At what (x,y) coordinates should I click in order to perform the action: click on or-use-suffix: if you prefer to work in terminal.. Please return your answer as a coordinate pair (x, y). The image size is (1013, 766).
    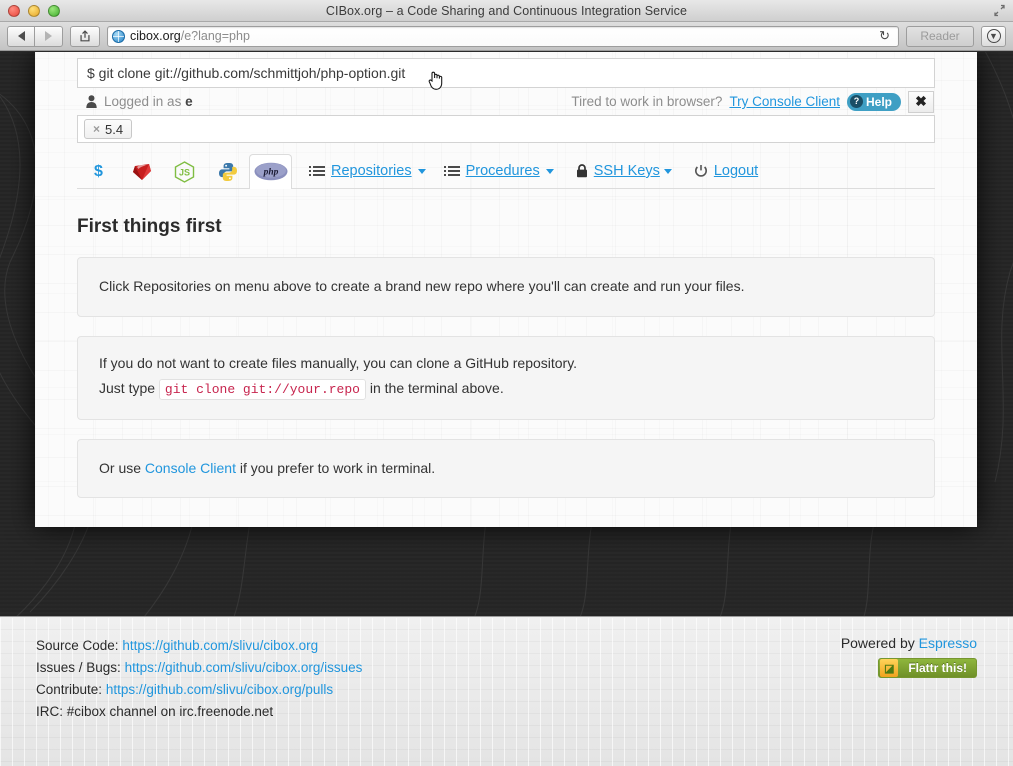
    Looking at the image, I should click on (335, 467).